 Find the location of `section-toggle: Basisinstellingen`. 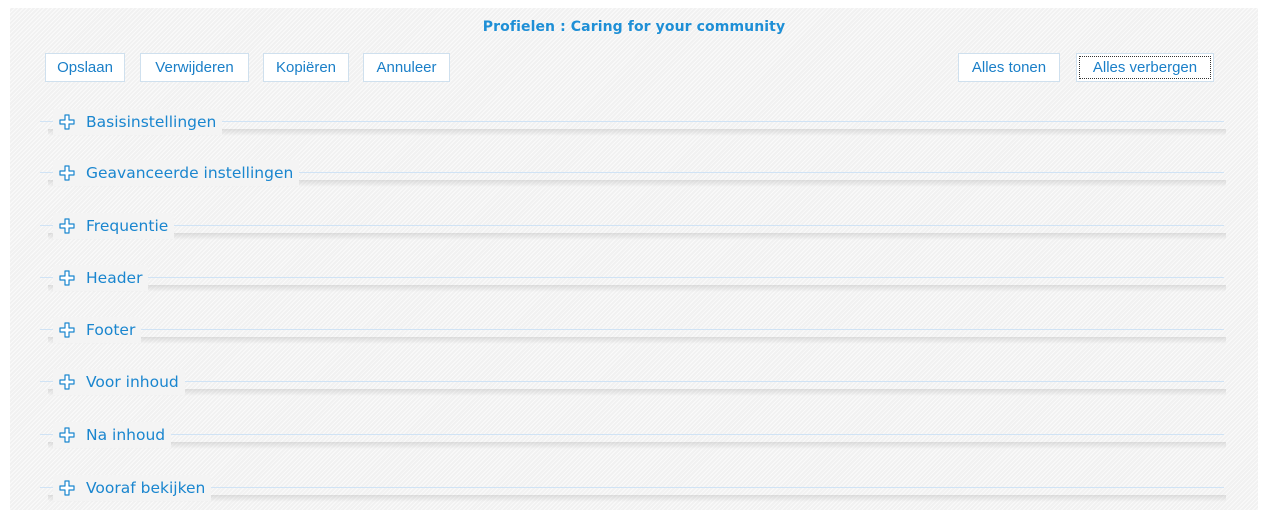

section-toggle: Basisinstellingen is located at coordinates (138, 122).